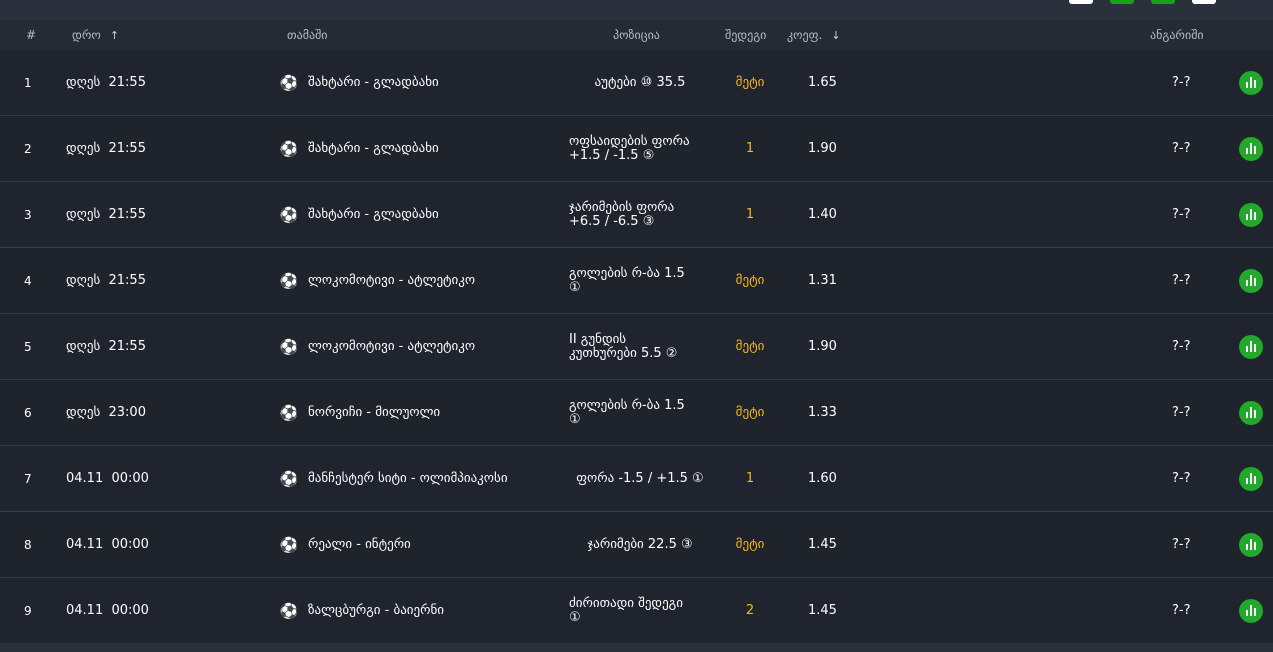 The height and width of the screenshot is (652, 1273). I want to click on row-position: ჯარიმების ფორა +6.5 / -6.5 ③, so click(640, 214).